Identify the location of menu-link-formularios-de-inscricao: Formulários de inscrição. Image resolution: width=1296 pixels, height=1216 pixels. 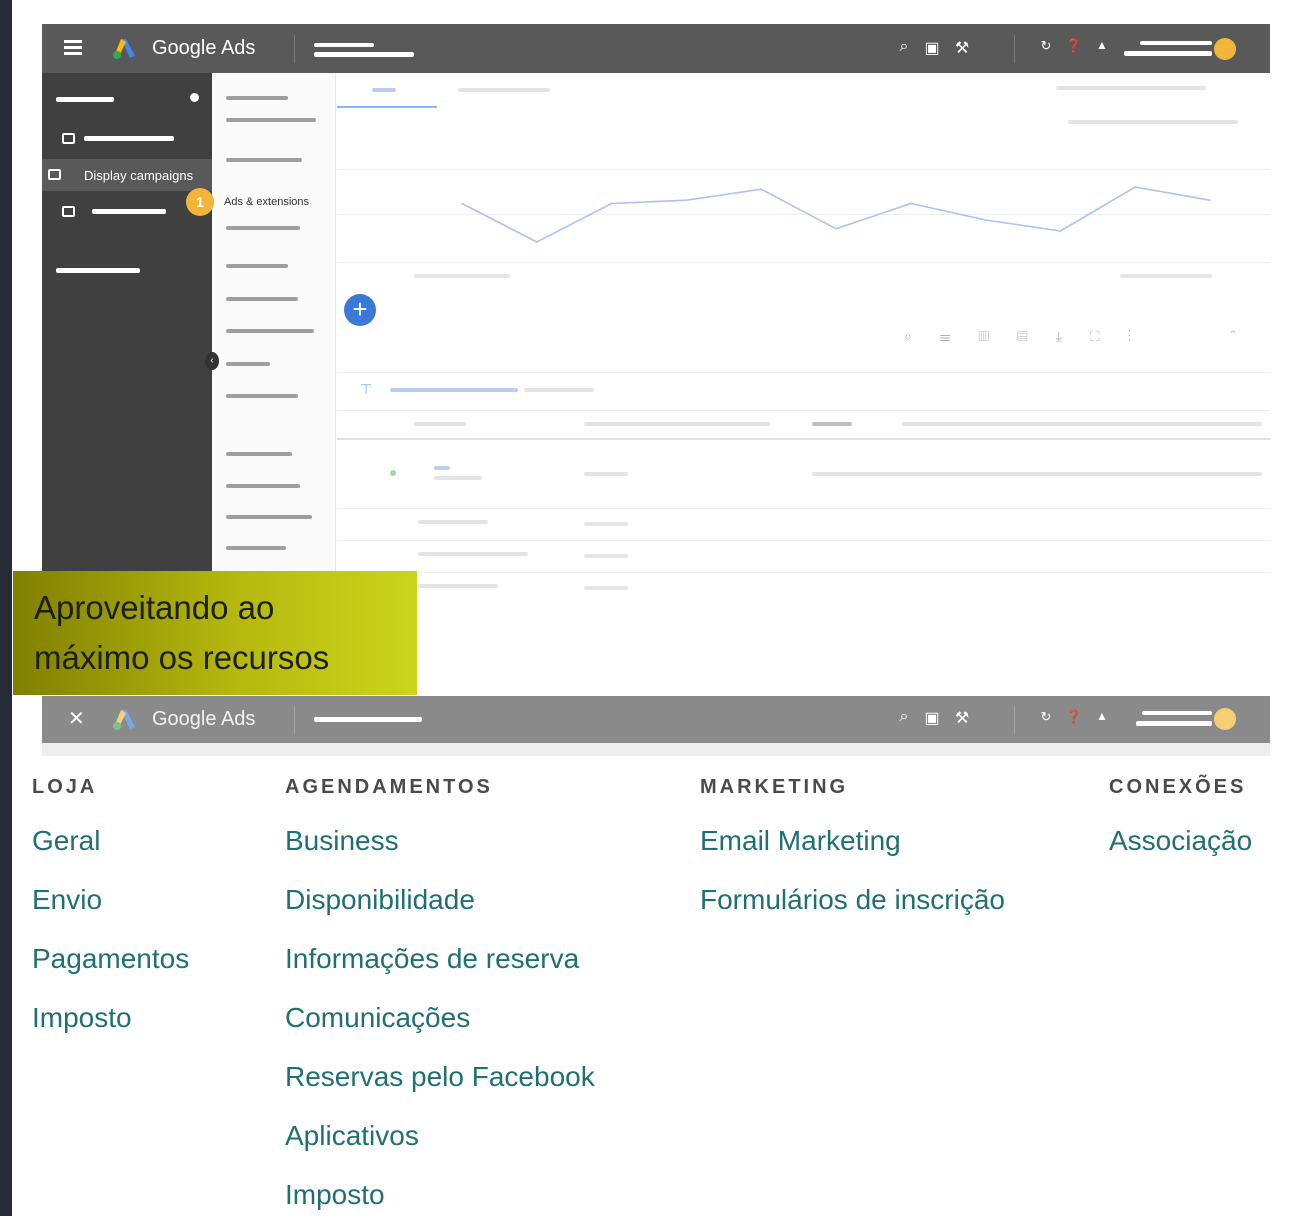
(852, 913).